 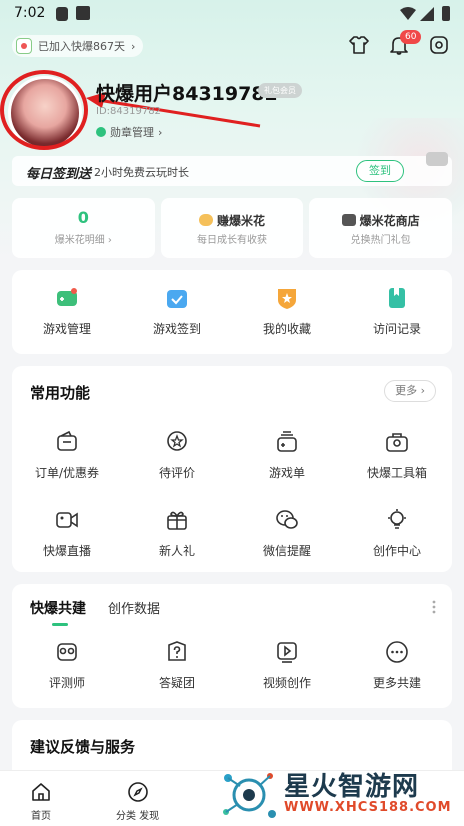 I want to click on wifi-icon, so click(x=408, y=13).